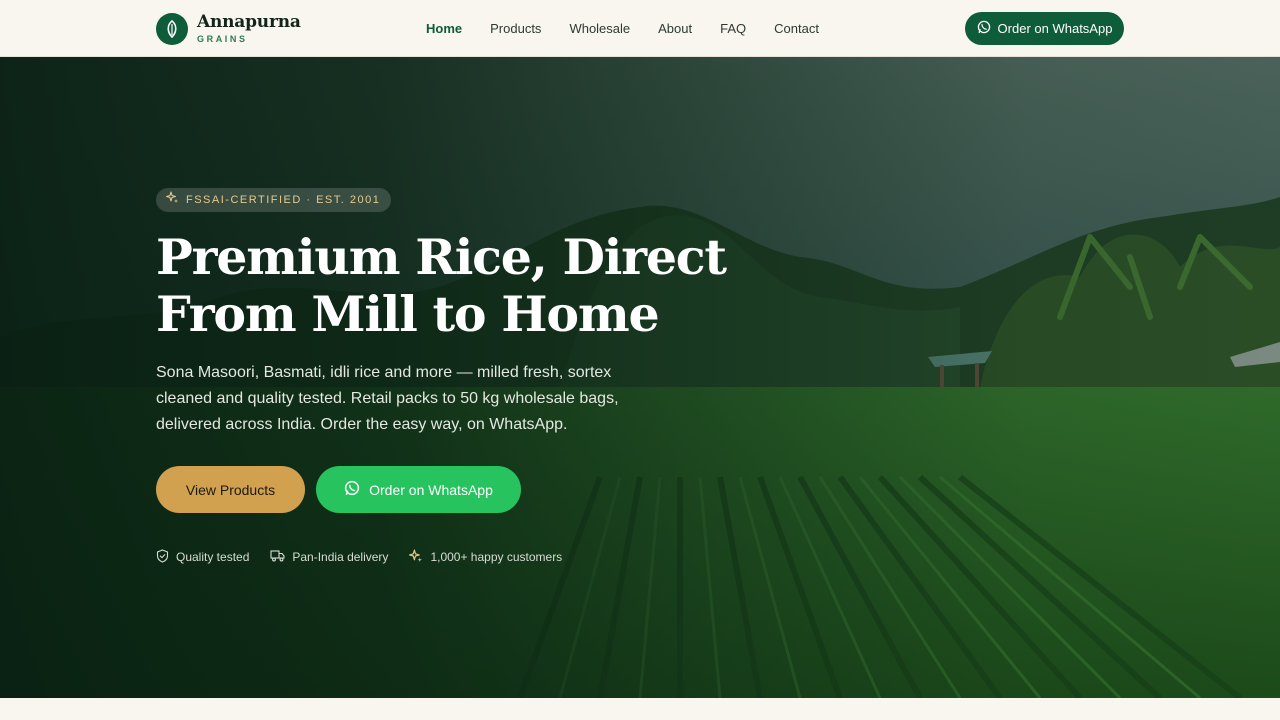 Image resolution: width=1280 pixels, height=720 pixels. Describe the element at coordinates (340, 557) in the screenshot. I see `trust-label-delivery: Pan-India delivery` at that location.